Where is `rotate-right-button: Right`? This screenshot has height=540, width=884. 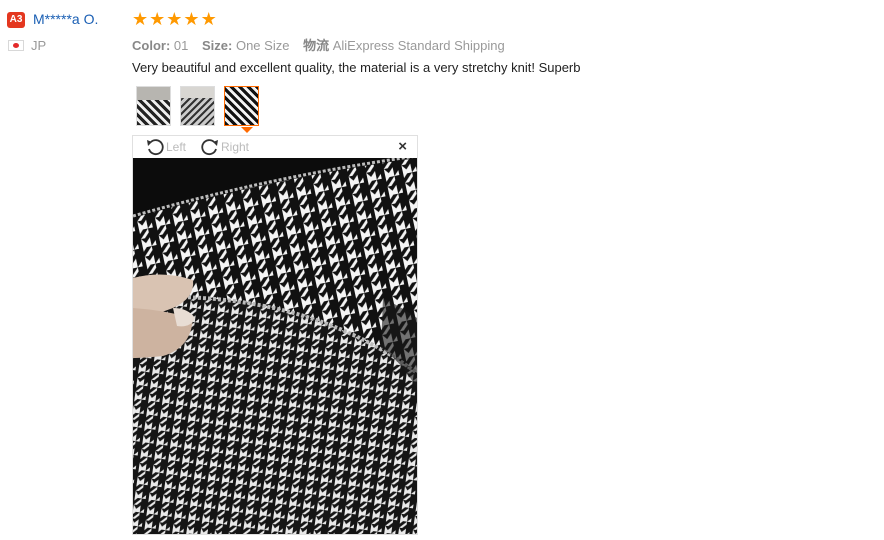 rotate-right-button: Right is located at coordinates (224, 147).